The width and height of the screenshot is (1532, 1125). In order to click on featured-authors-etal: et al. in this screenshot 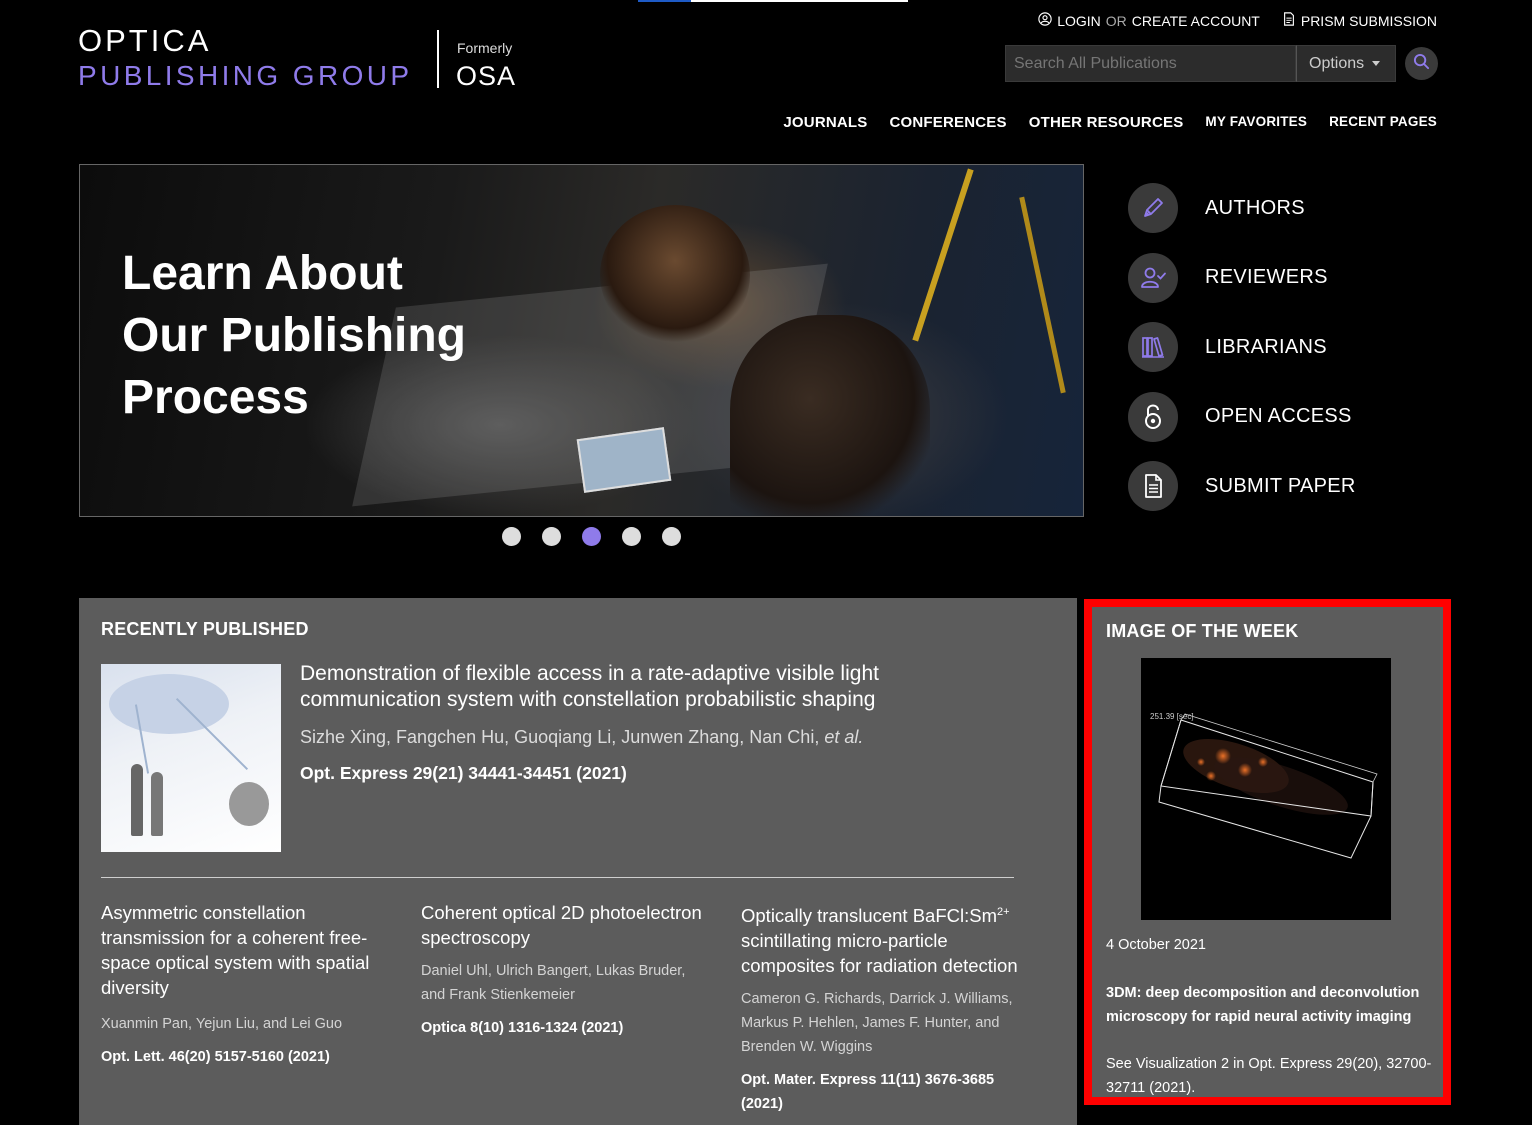, I will do `click(844, 737)`.